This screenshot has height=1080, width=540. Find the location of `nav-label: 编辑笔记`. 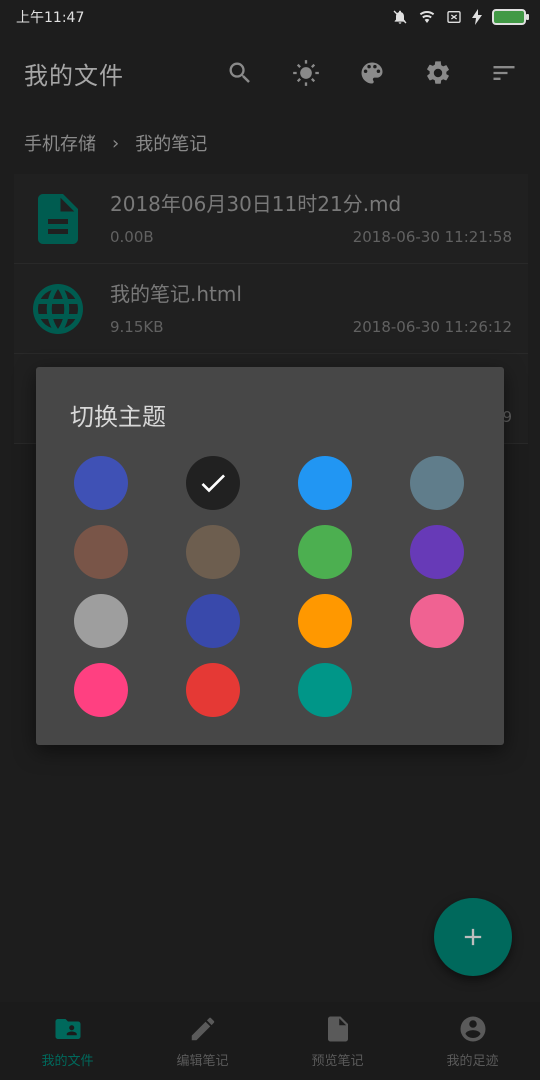

nav-label: 编辑笔记 is located at coordinates (202, 1061).